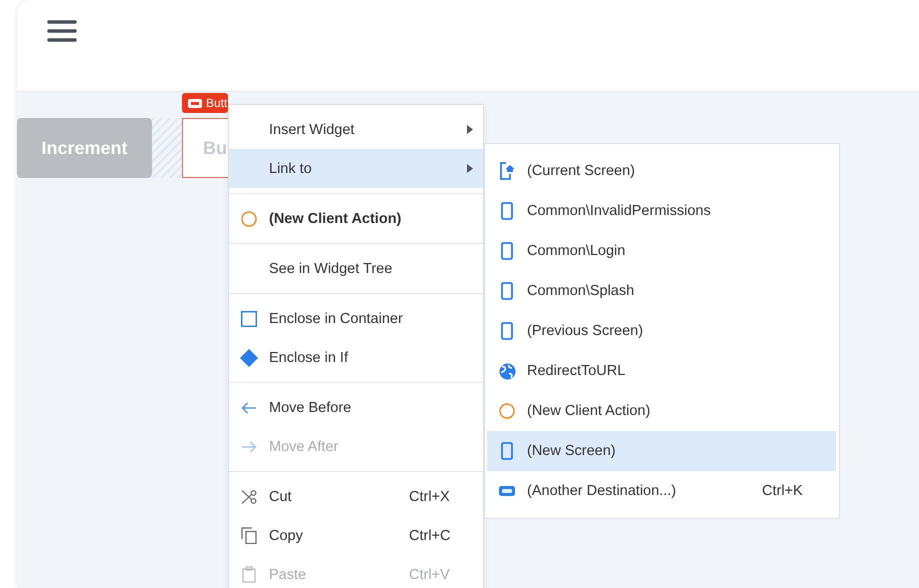 The image size is (919, 588). What do you see at coordinates (507, 371) in the screenshot?
I see `globe-icon` at bounding box center [507, 371].